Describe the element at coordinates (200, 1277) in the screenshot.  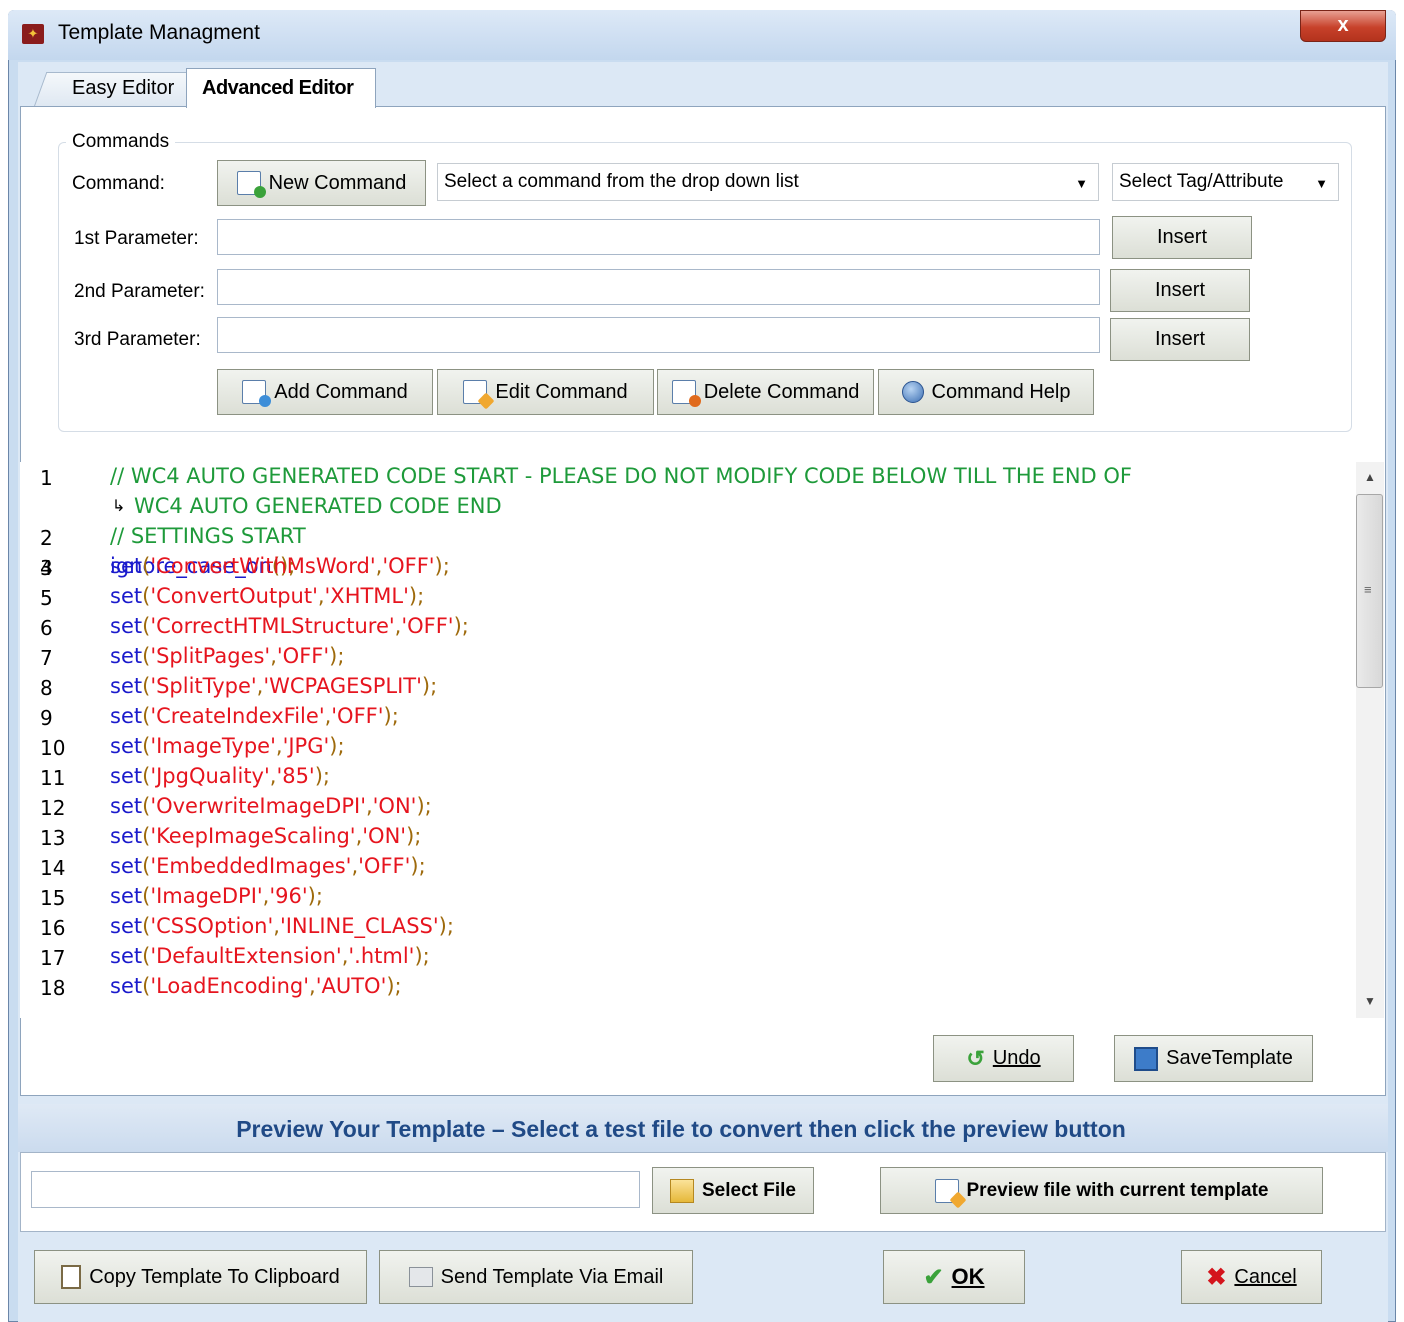
I see `copy-template-button: Copy Template To Clipboard` at that location.